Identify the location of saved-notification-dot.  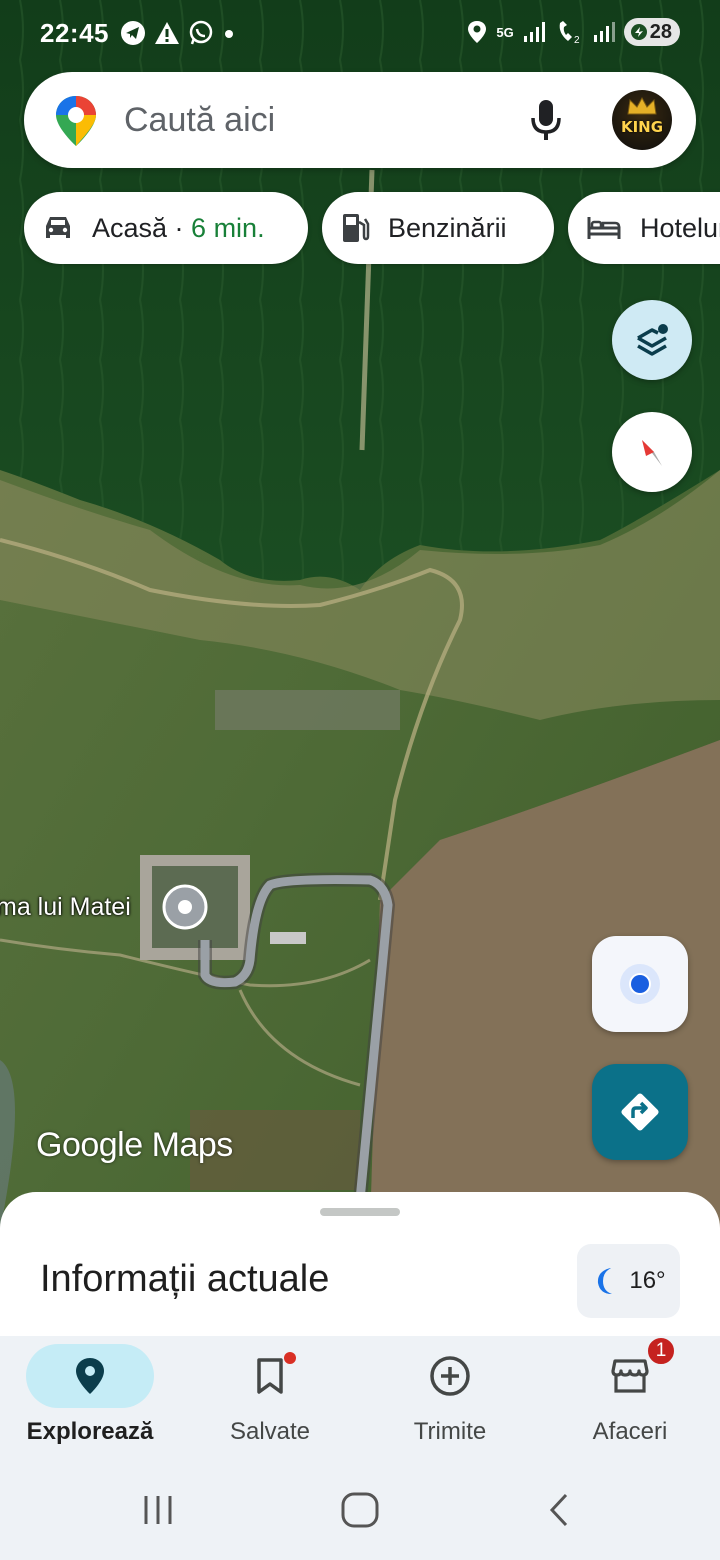
(290, 1358).